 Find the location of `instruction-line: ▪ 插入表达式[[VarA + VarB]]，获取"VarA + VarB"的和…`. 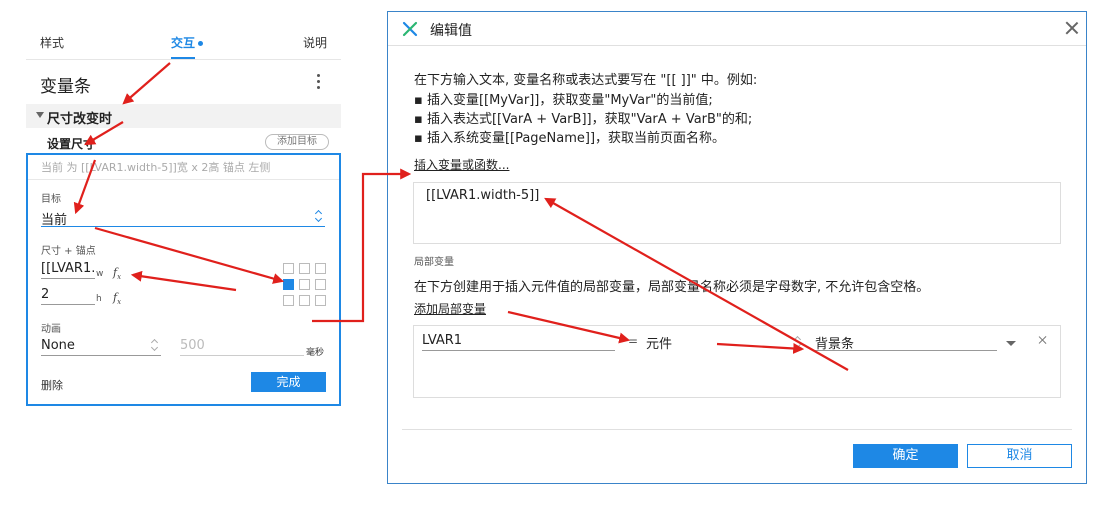

instruction-line: ▪ 插入表达式[[VarA + VarB]]，获取"VarA + VarB"的和… is located at coordinates (583, 119).